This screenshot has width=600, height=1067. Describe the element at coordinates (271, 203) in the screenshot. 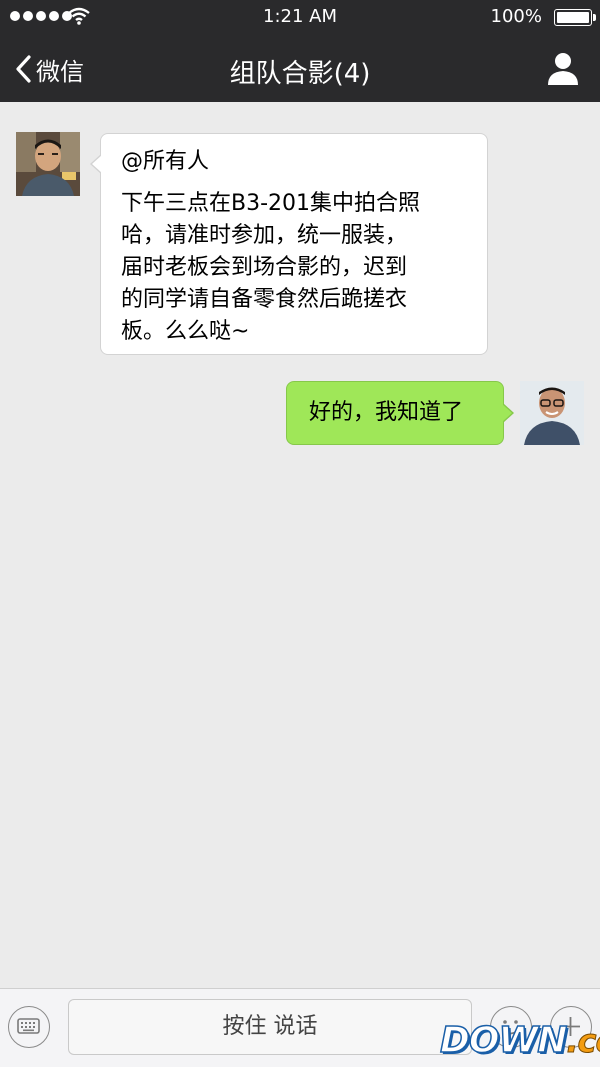

I see `message-line: 下午三点在B3-201集中拍合照` at that location.